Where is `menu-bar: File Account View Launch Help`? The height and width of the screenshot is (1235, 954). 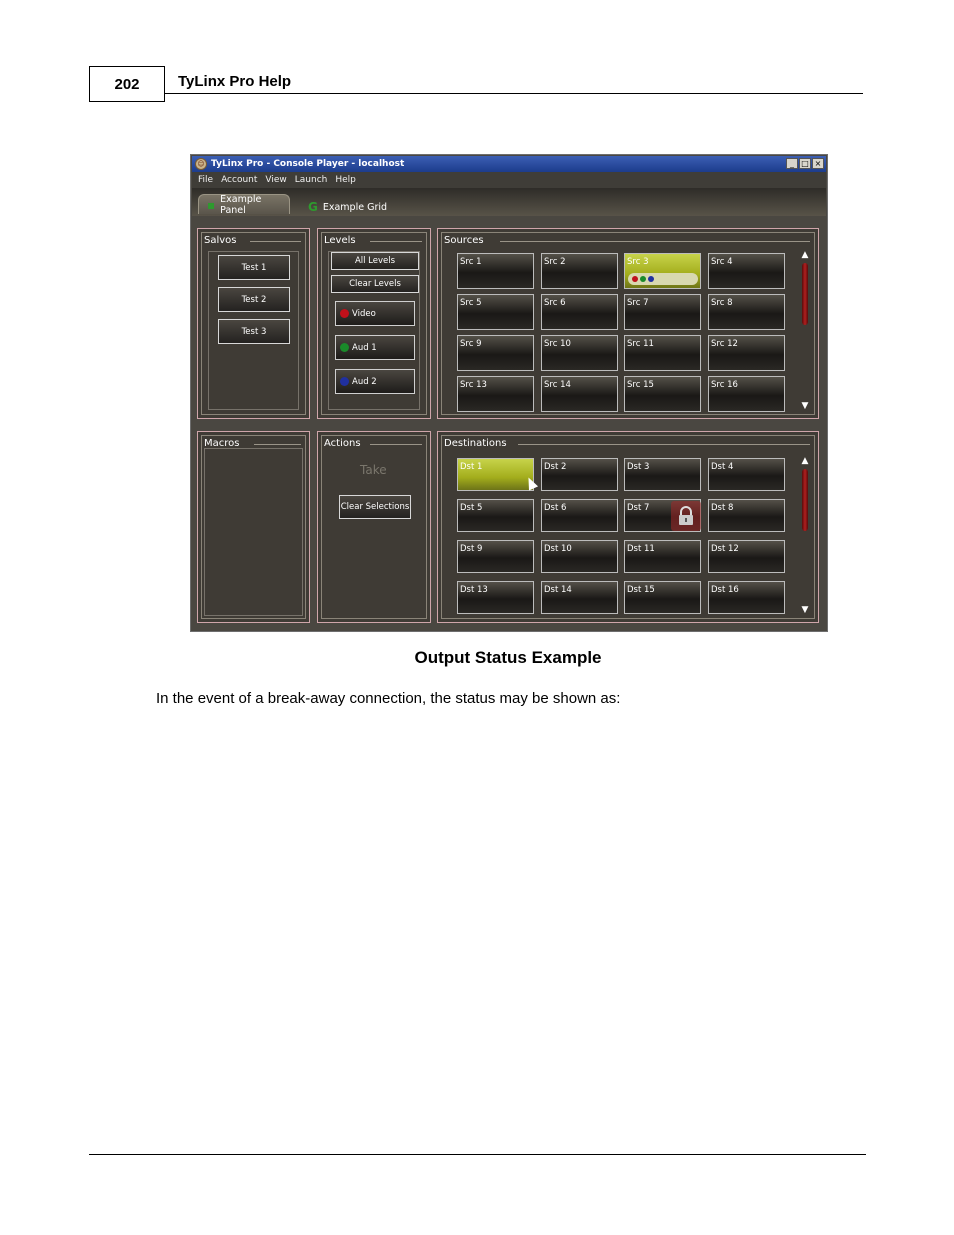
menu-bar: File Account View Launch Help is located at coordinates (509, 180).